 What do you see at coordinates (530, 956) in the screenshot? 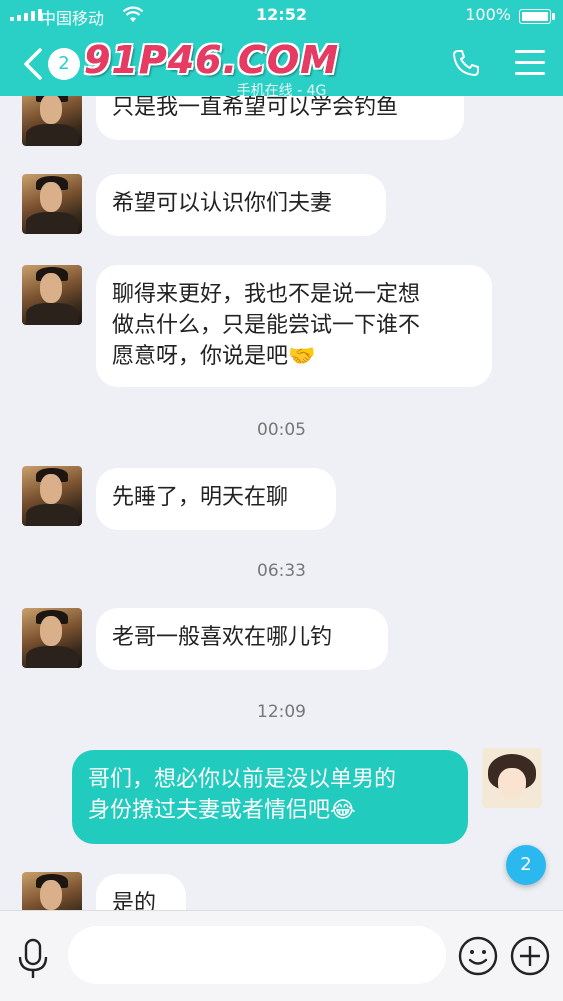
I see `plus-icon` at bounding box center [530, 956].